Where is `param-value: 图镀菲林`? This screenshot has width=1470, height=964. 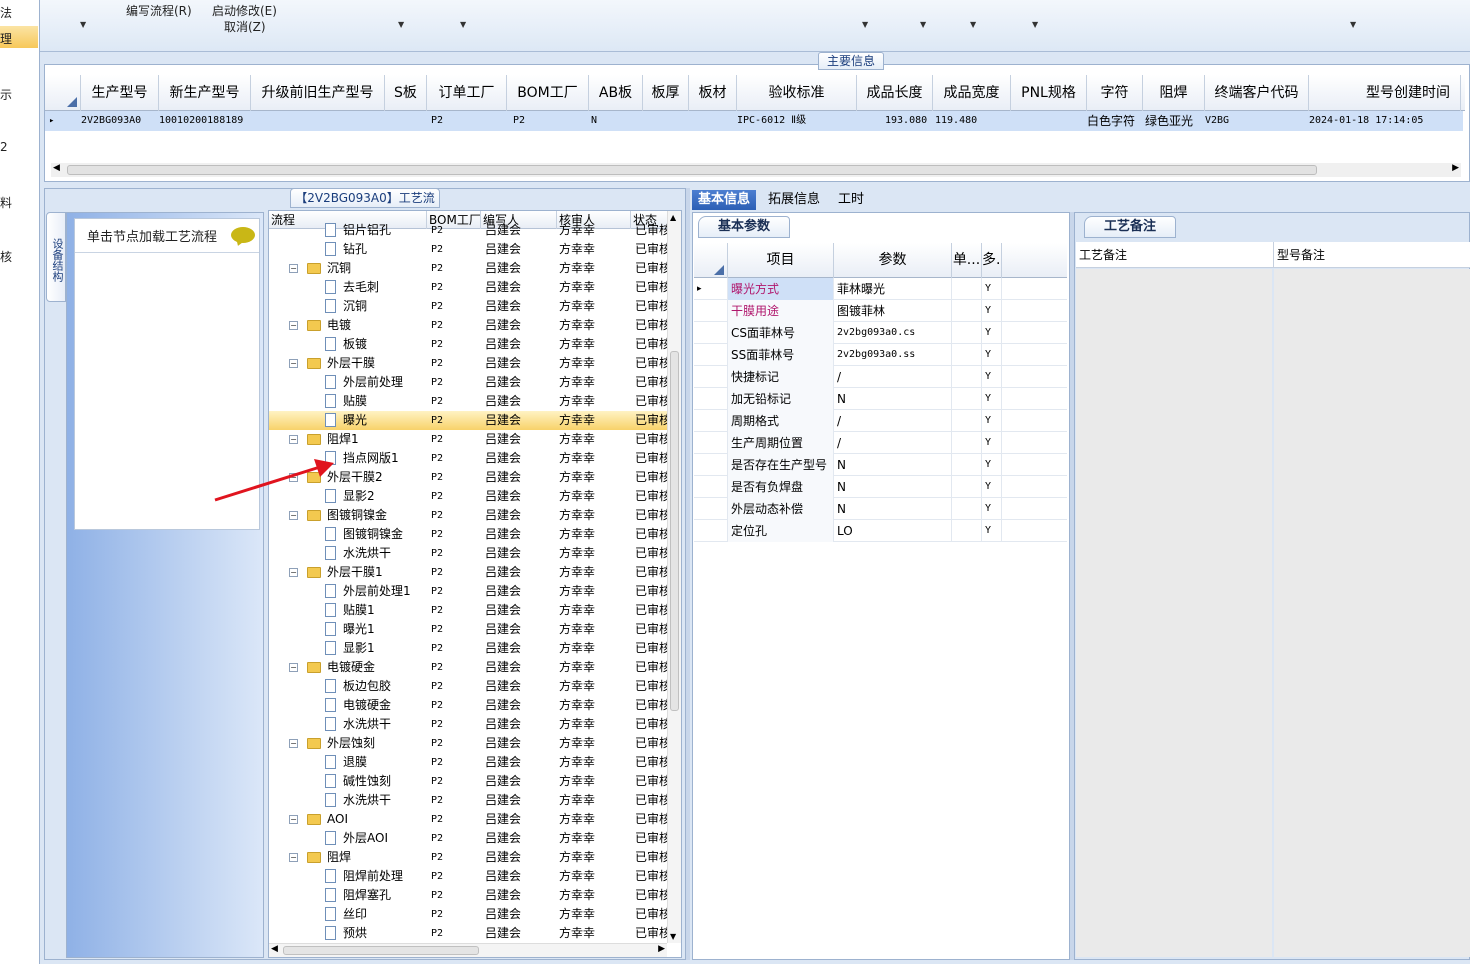 param-value: 图镀菲林 is located at coordinates (893, 311).